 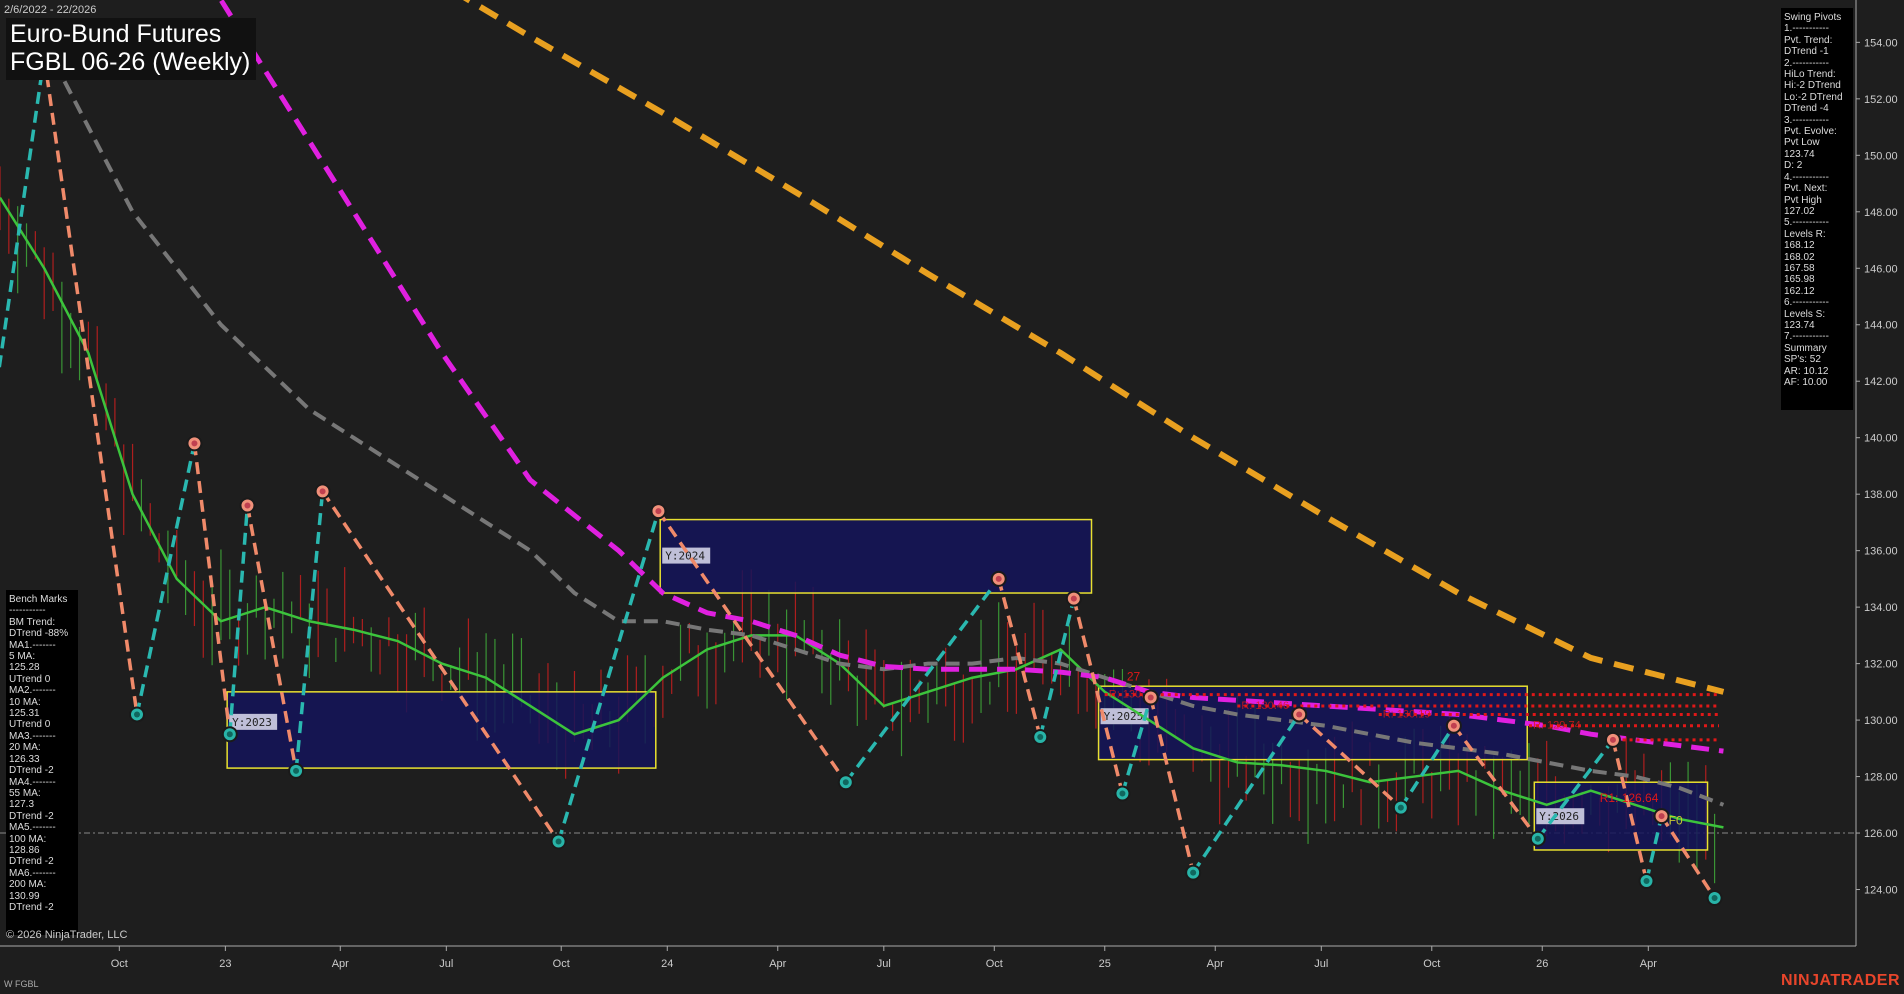 What do you see at coordinates (1806, 177) in the screenshot?
I see `swing_panel-line: 4.-----------` at bounding box center [1806, 177].